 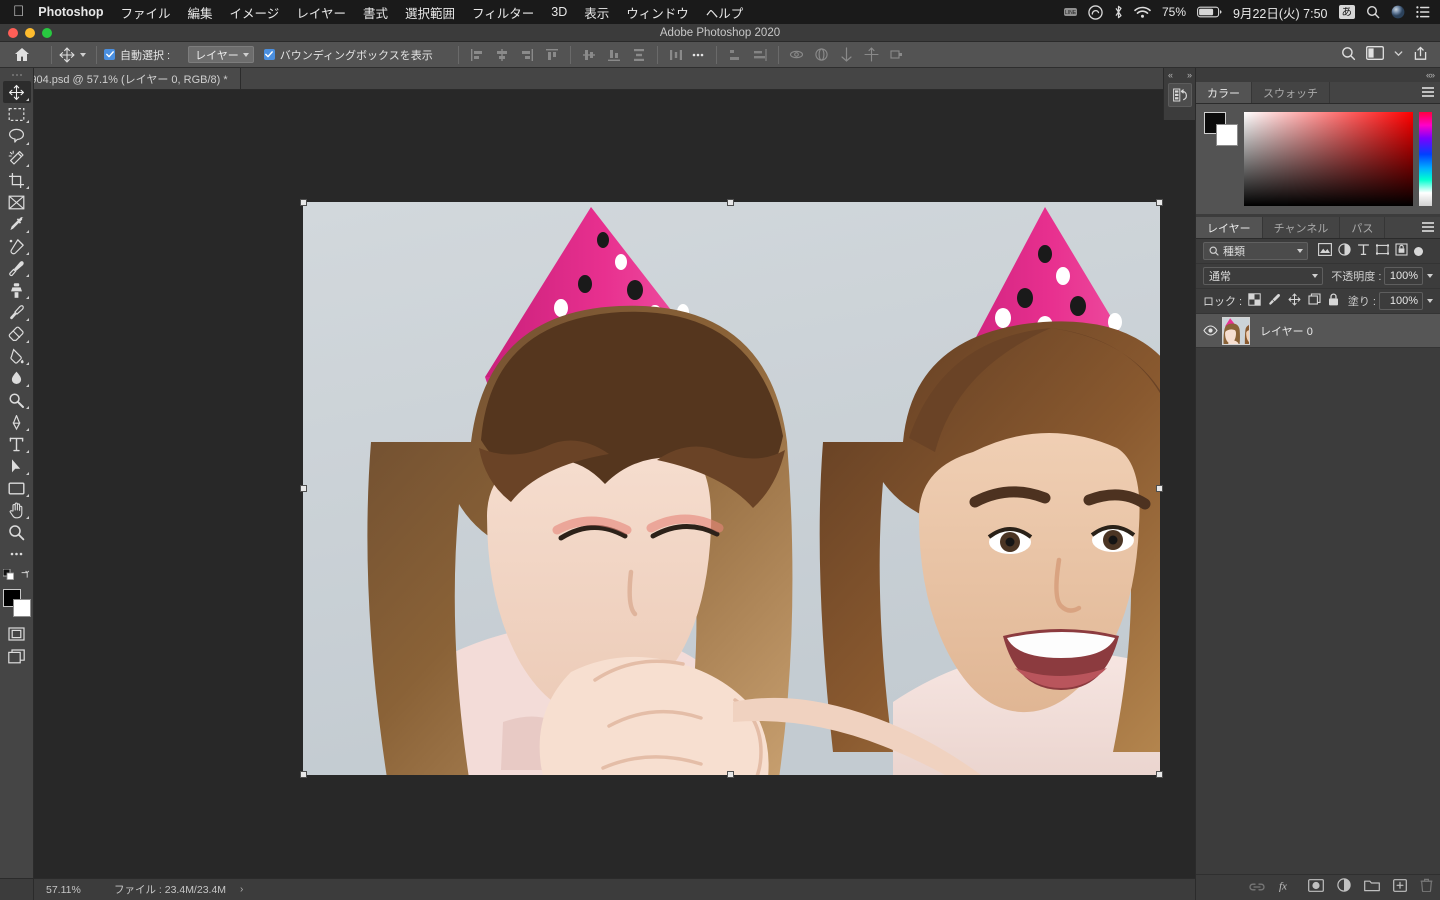 What do you see at coordinates (822, 55) in the screenshot?
I see `roll-3d-icon` at bounding box center [822, 55].